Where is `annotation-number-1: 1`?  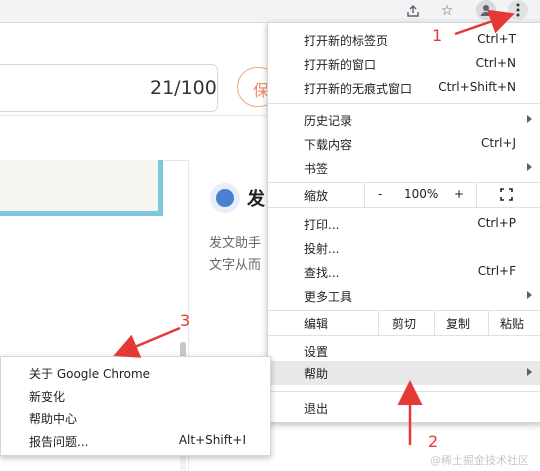 annotation-number-1: 1 is located at coordinates (437, 35).